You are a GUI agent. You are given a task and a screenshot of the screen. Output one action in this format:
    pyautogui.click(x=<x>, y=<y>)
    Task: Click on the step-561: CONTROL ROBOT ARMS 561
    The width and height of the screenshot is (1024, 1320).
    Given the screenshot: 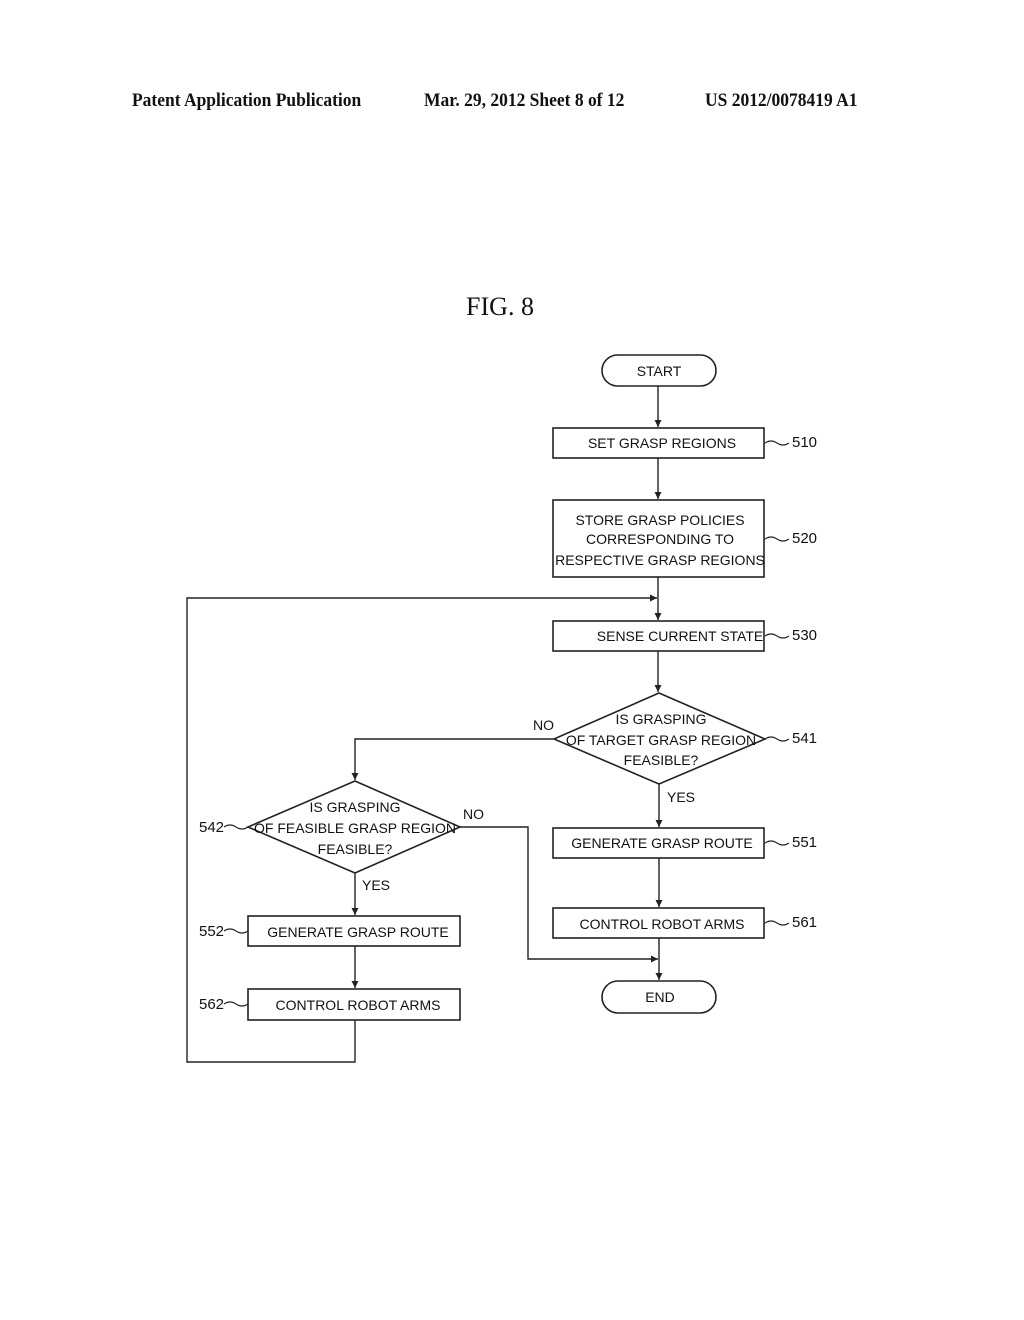 What is the action you would take?
    pyautogui.click(x=684, y=923)
    